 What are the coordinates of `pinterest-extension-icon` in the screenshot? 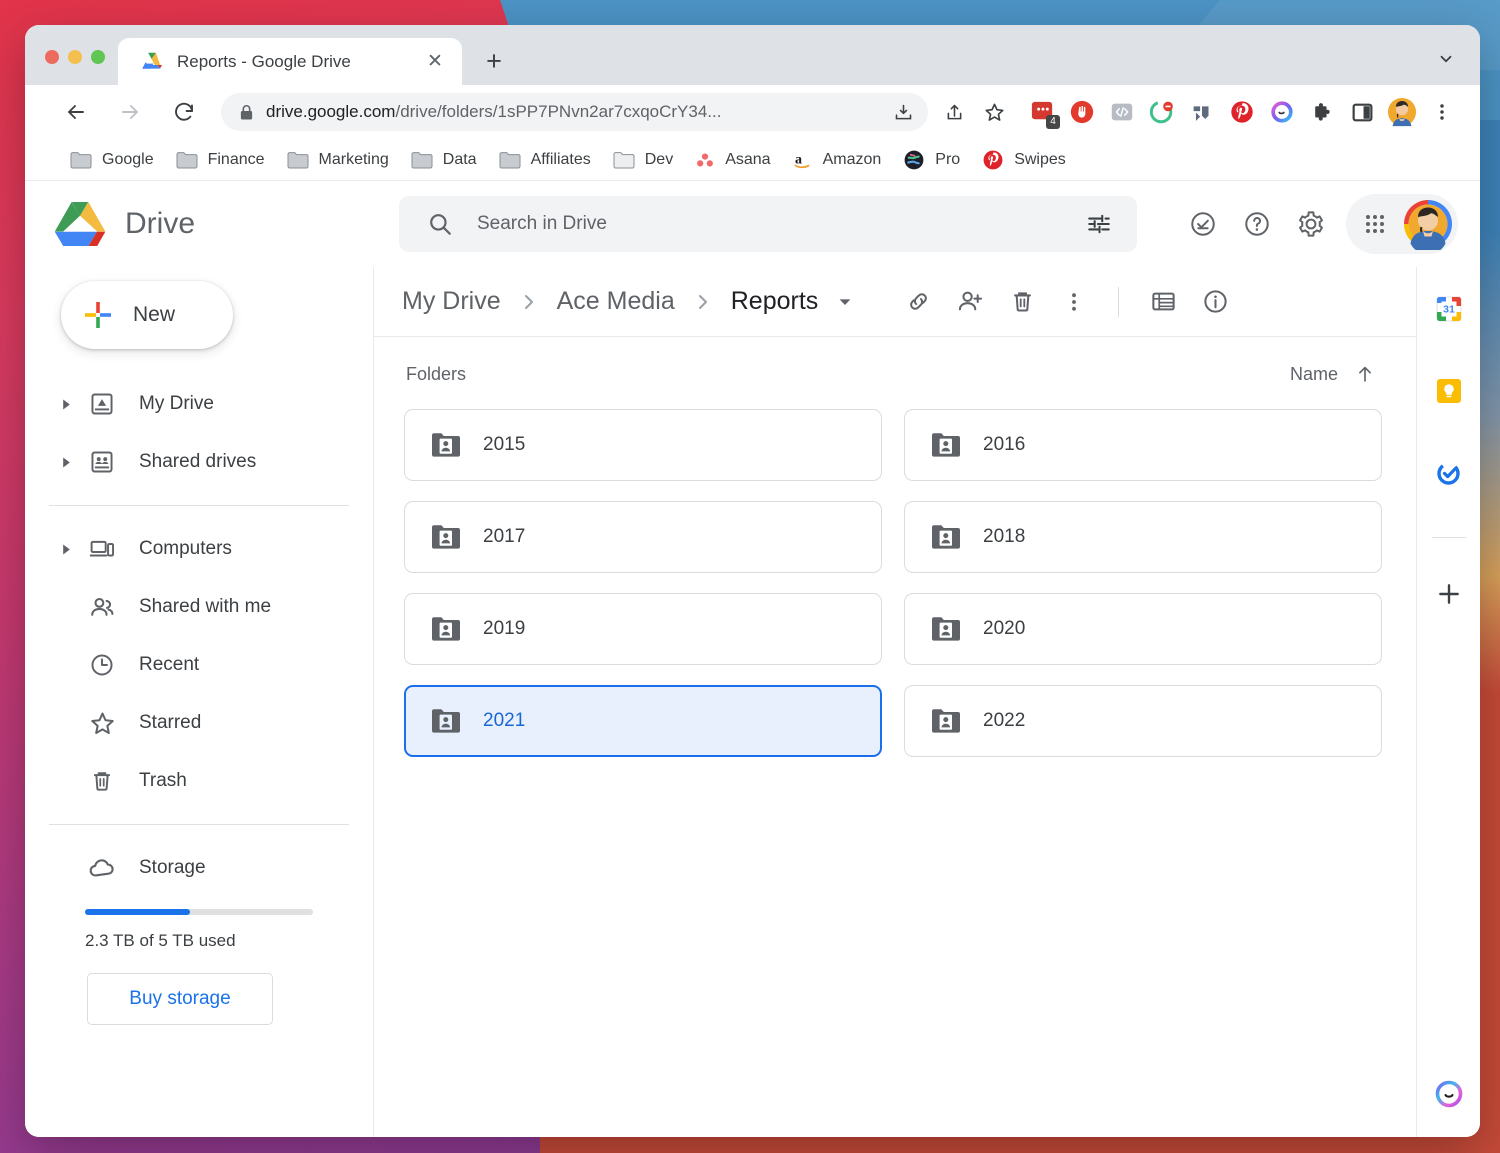 It's located at (1242, 112).